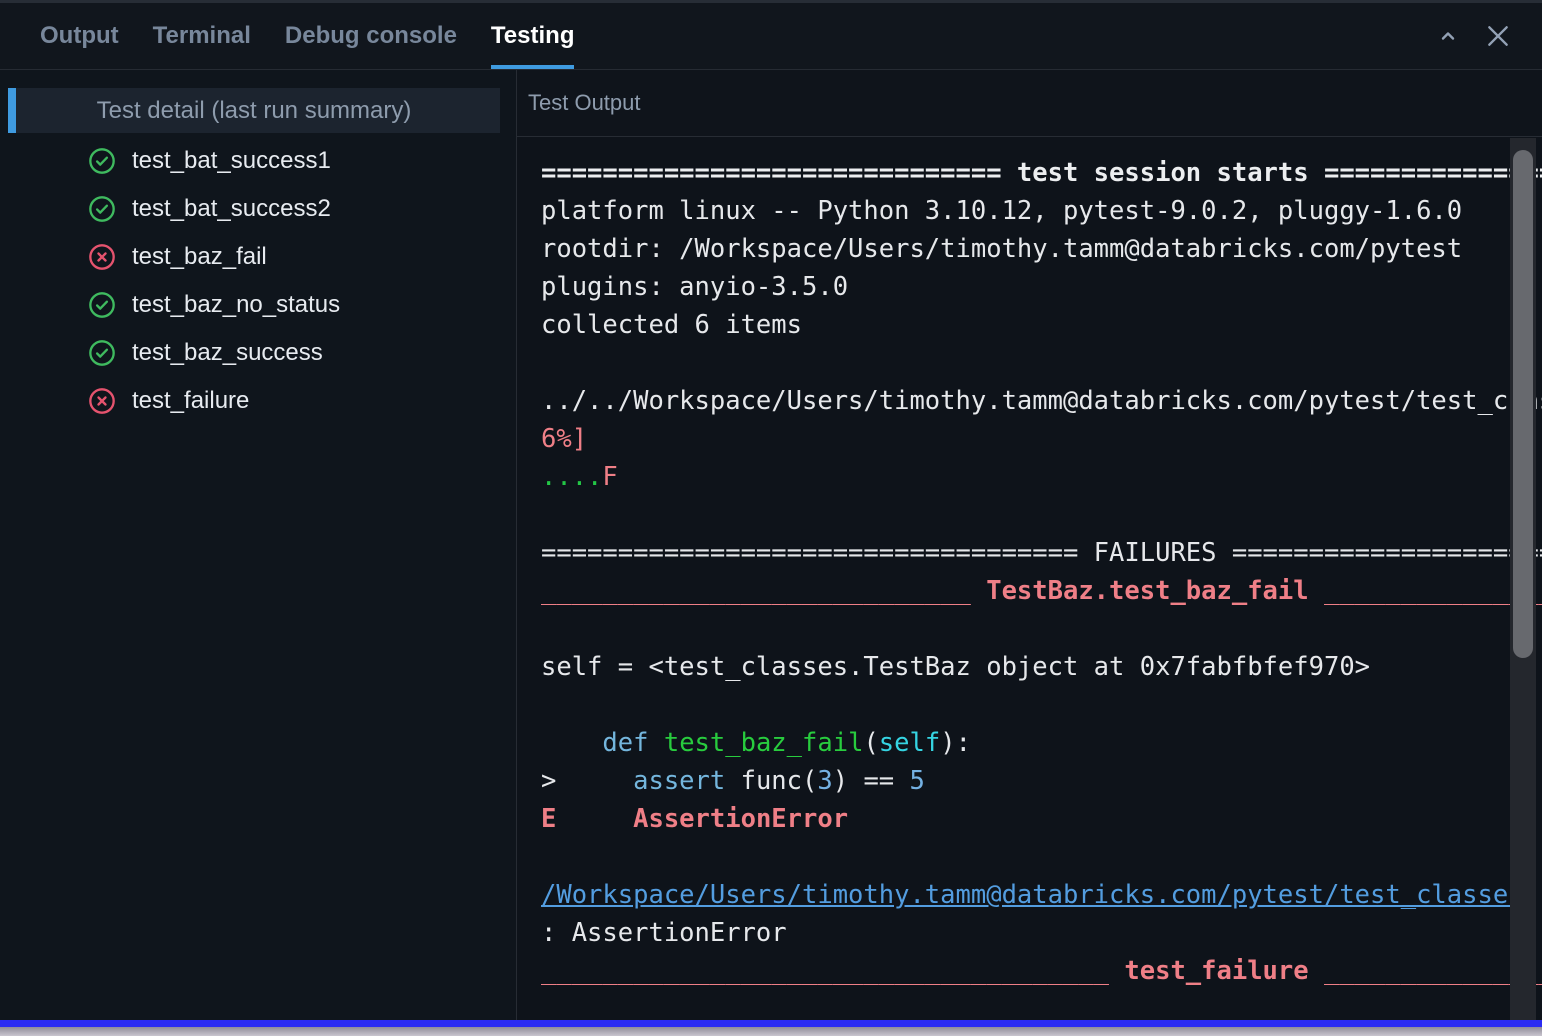 The height and width of the screenshot is (1036, 1542). What do you see at coordinates (1041, 439) in the screenshot?
I see `terminal-line: 6%]` at bounding box center [1041, 439].